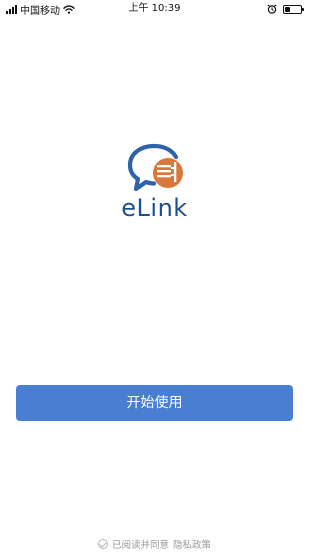 This screenshot has height=552, width=320. Describe the element at coordinates (102, 544) in the screenshot. I see `check-circle-icon` at that location.